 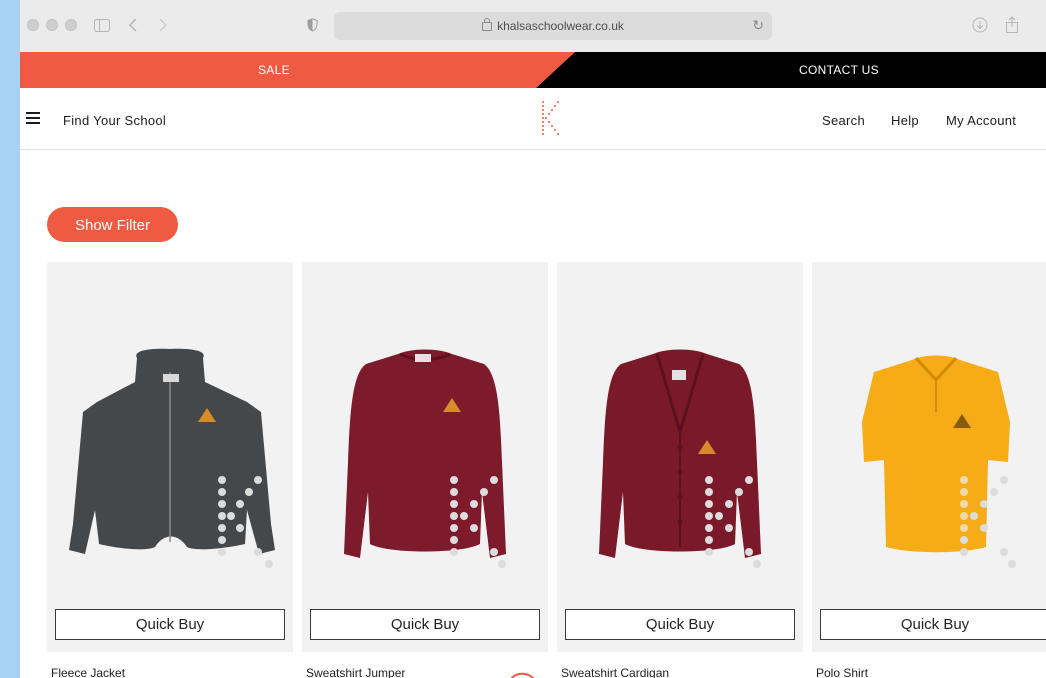 What do you see at coordinates (560, 26) in the screenshot?
I see `url-text: khalsaschoolwear.co.uk` at bounding box center [560, 26].